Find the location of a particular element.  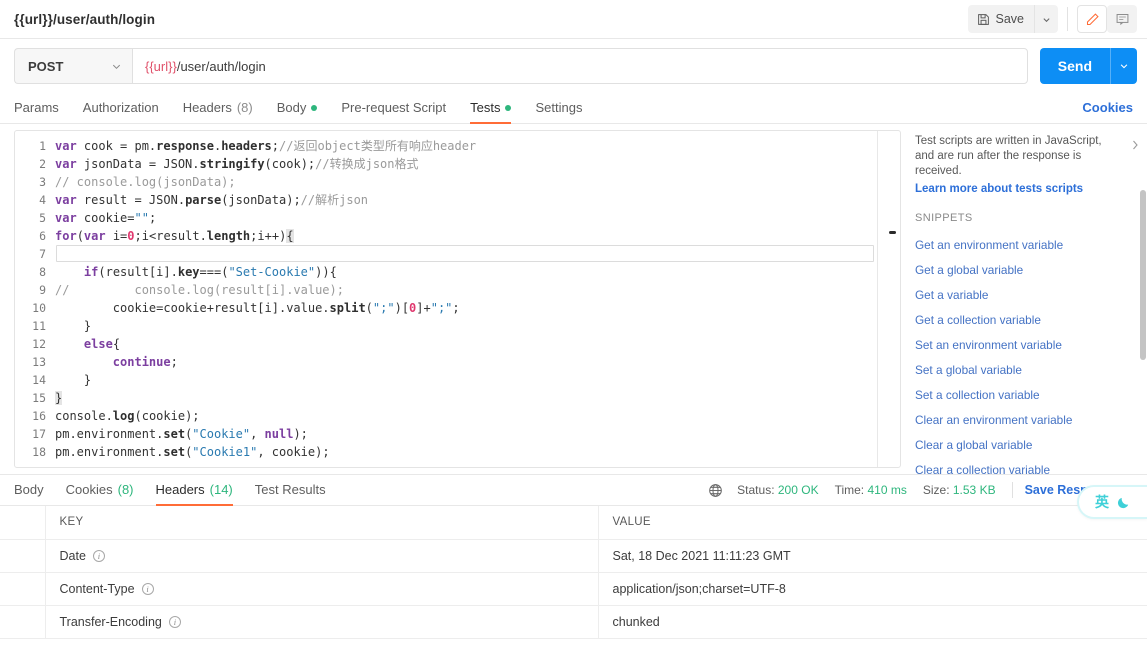

tab-body: Body is located at coordinates (297, 111).